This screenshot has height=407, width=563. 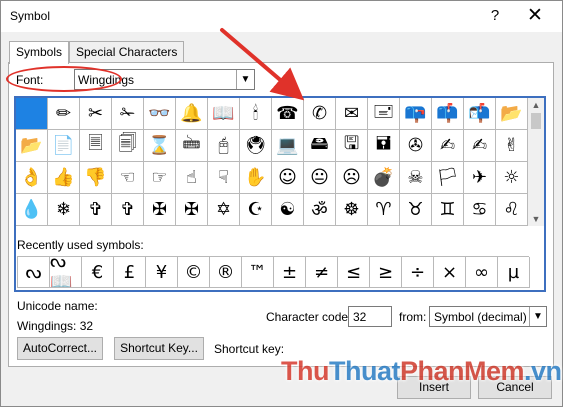 What do you see at coordinates (320, 146) in the screenshot?
I see `symbol-cell: 🖴` at bounding box center [320, 146].